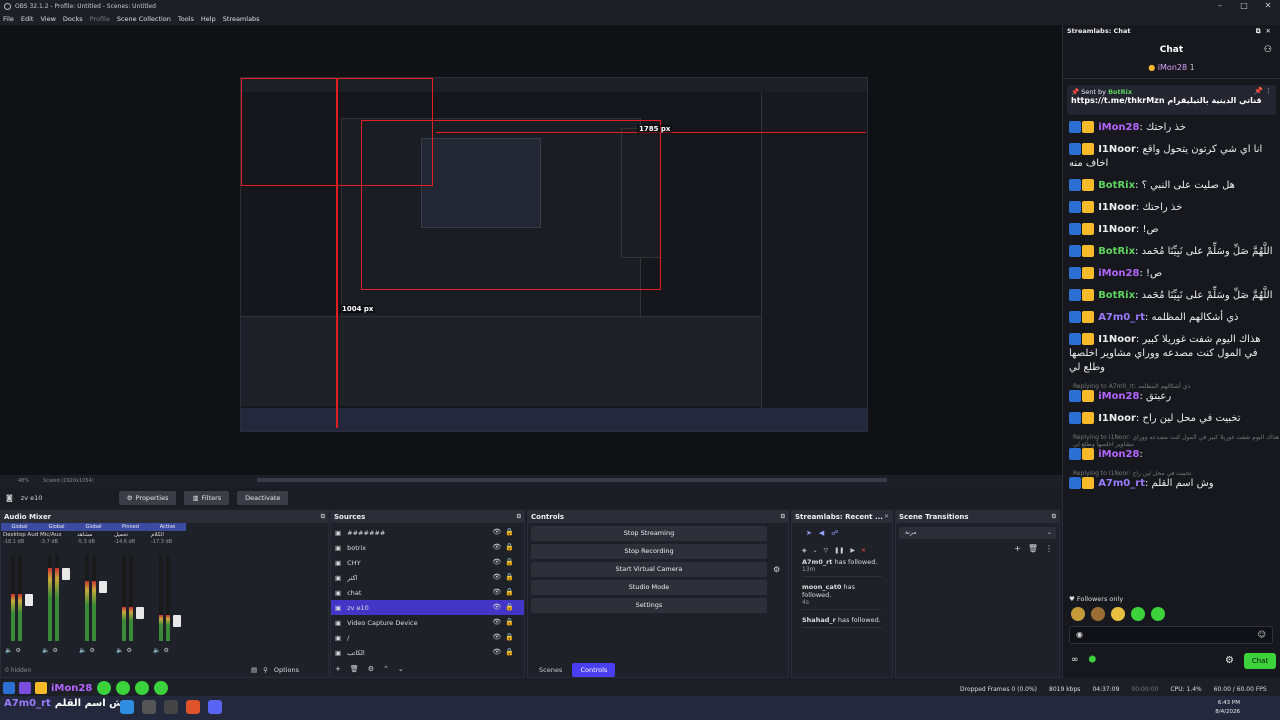 This screenshot has width=1280, height=720. I want to click on skip-icon: ▶, so click(852, 550).